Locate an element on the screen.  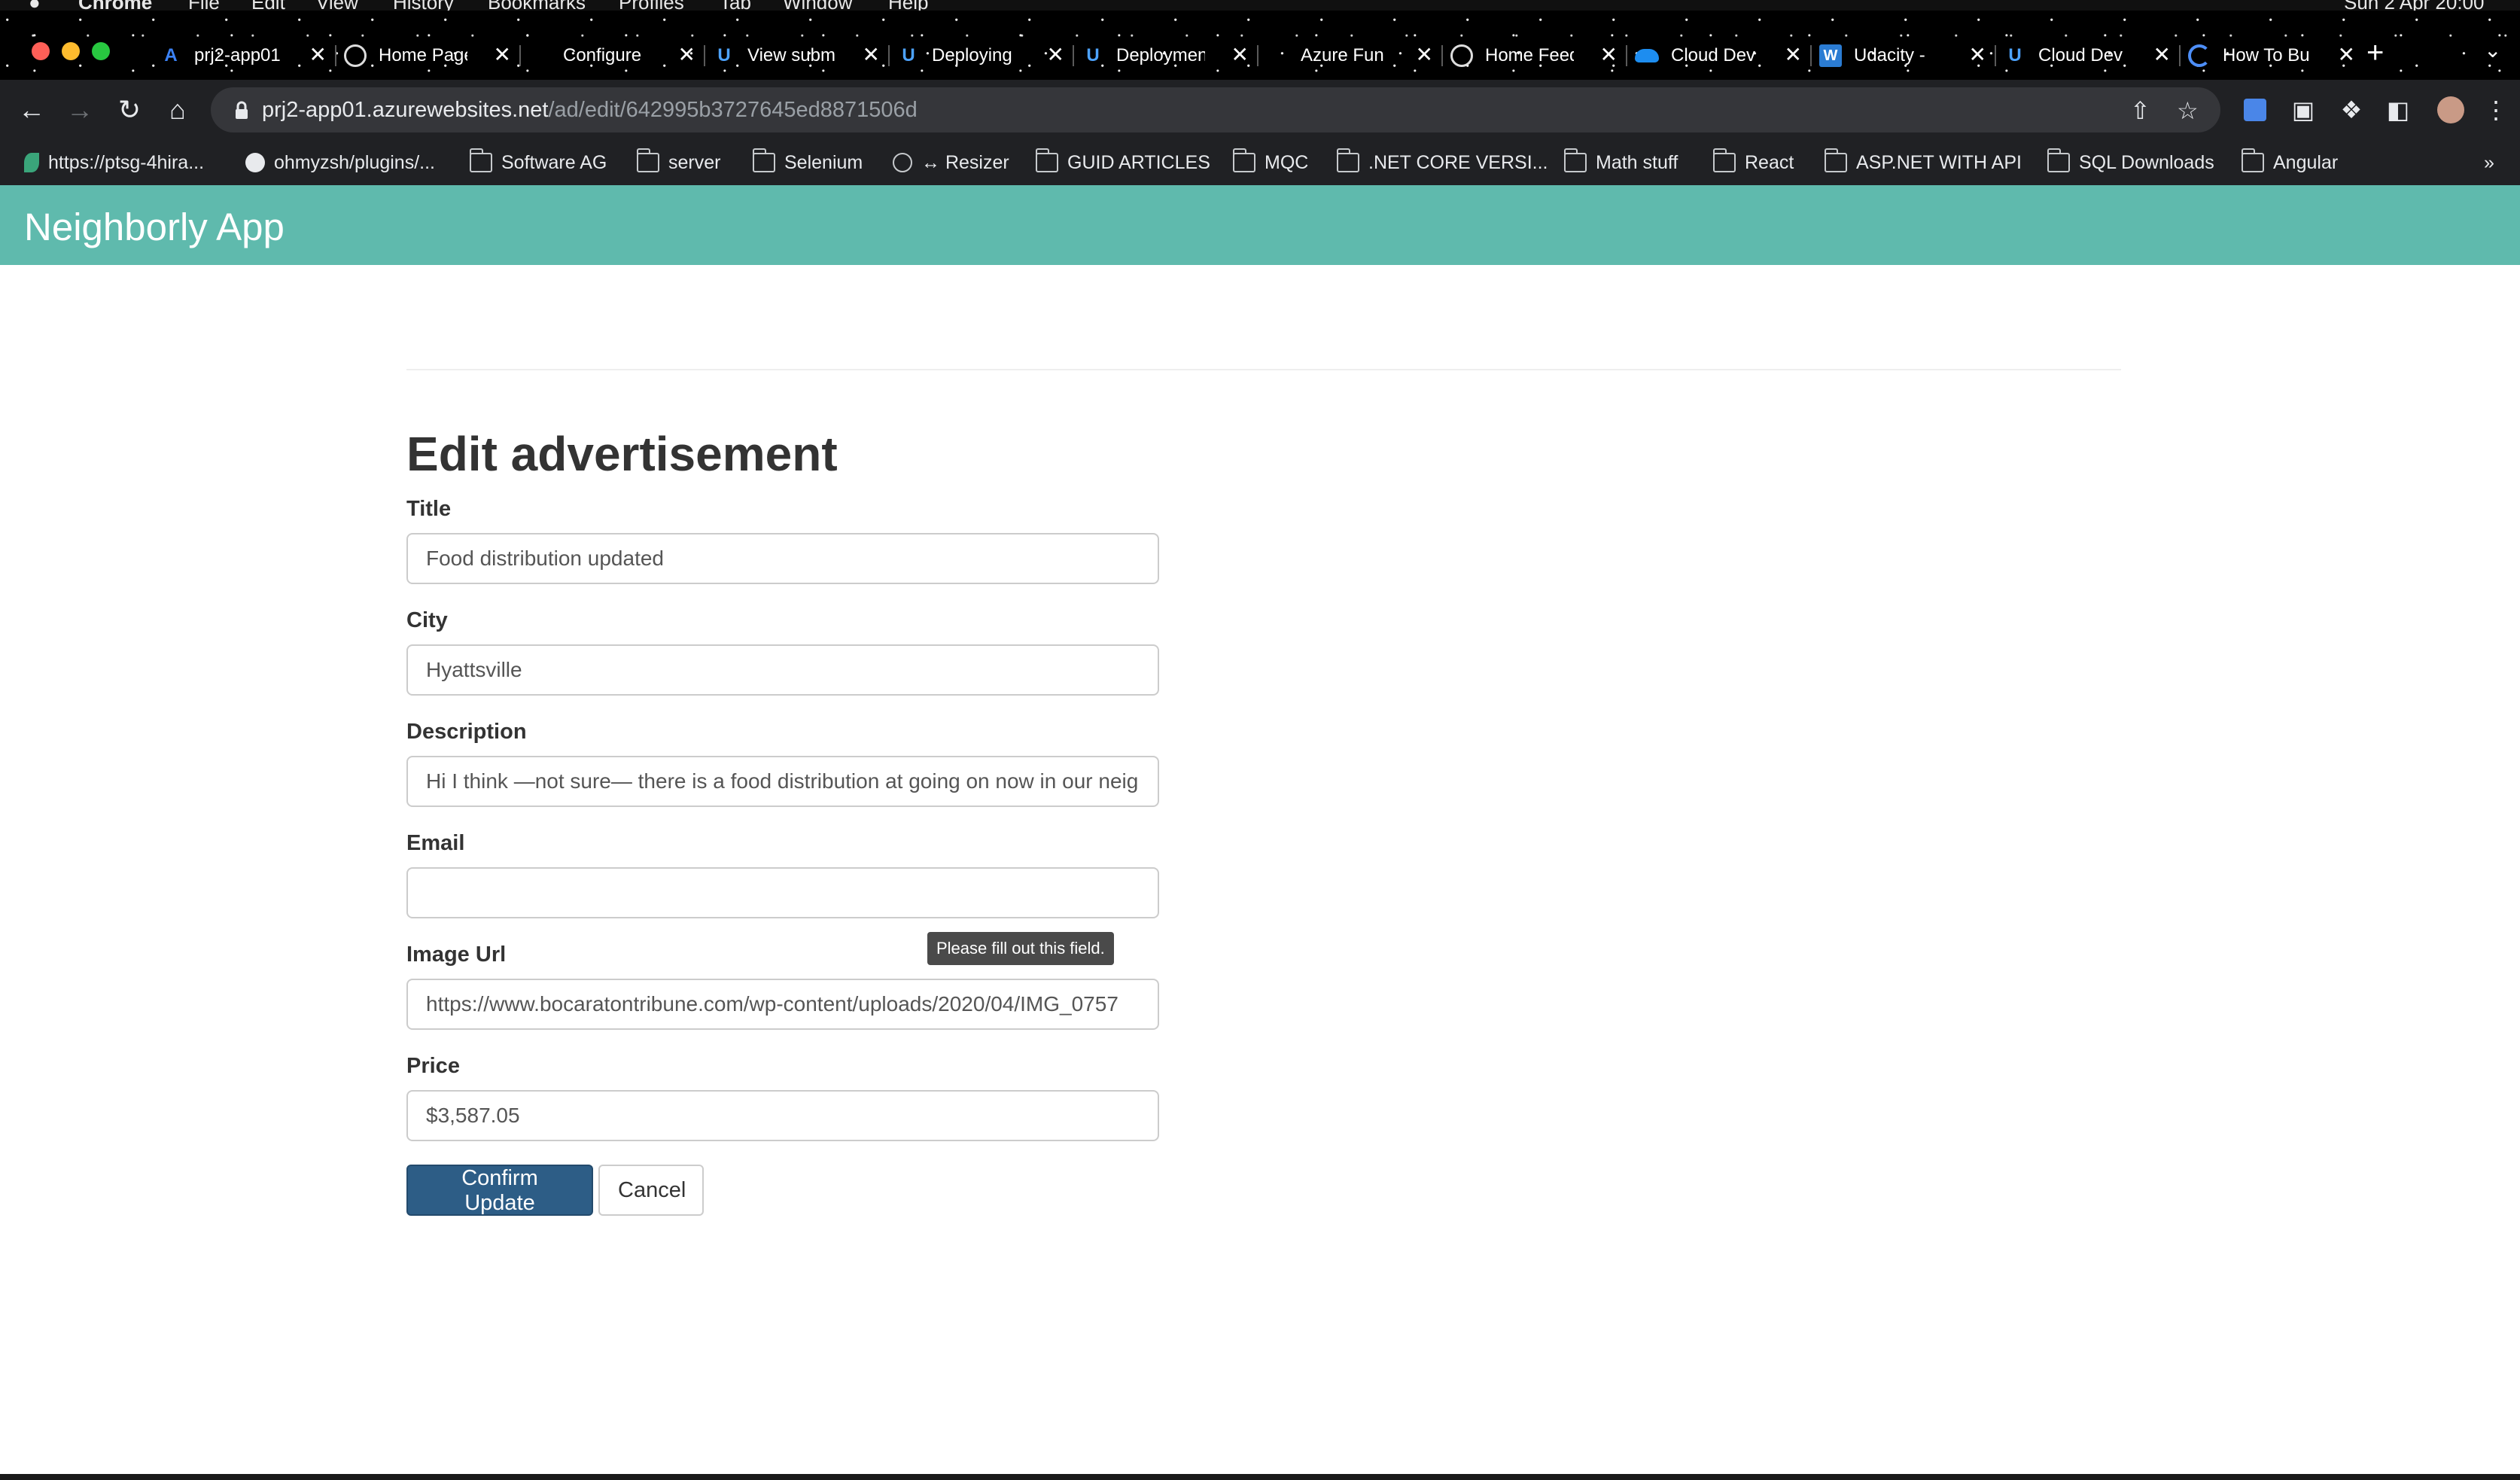
tab-cloud-dev-udacity: U Cloud Dev ✕ is located at coordinates (2085, 56).